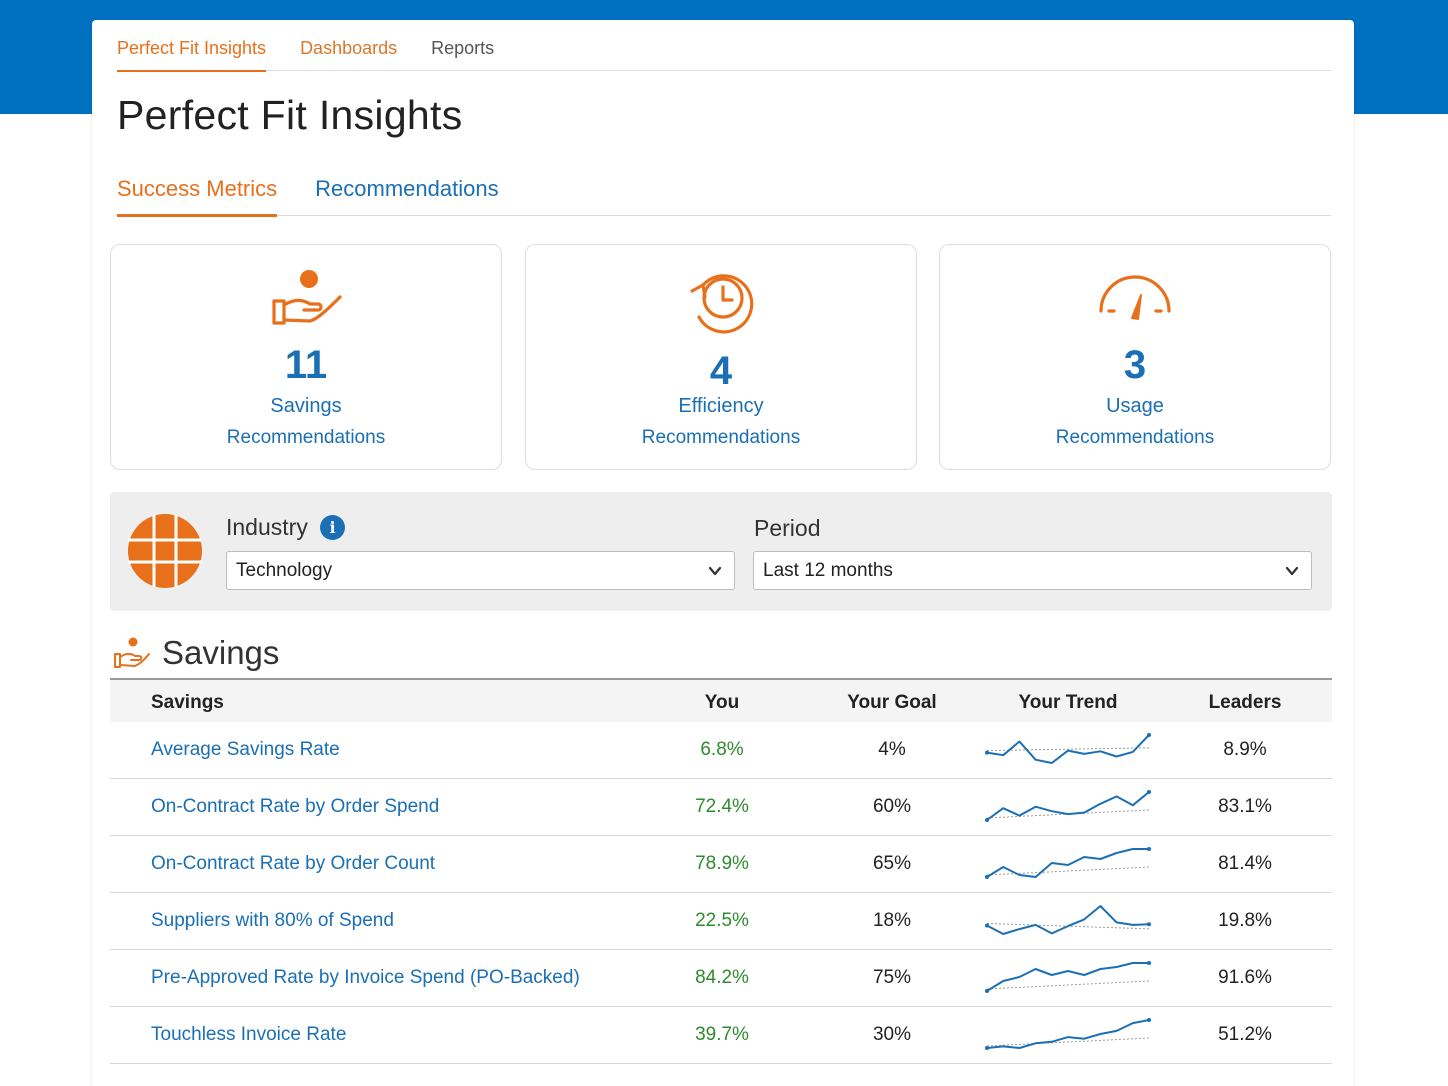  I want to click on table-row: Touchless Invoice Rate 39.7% 30% 51.2%, so click(721, 1035).